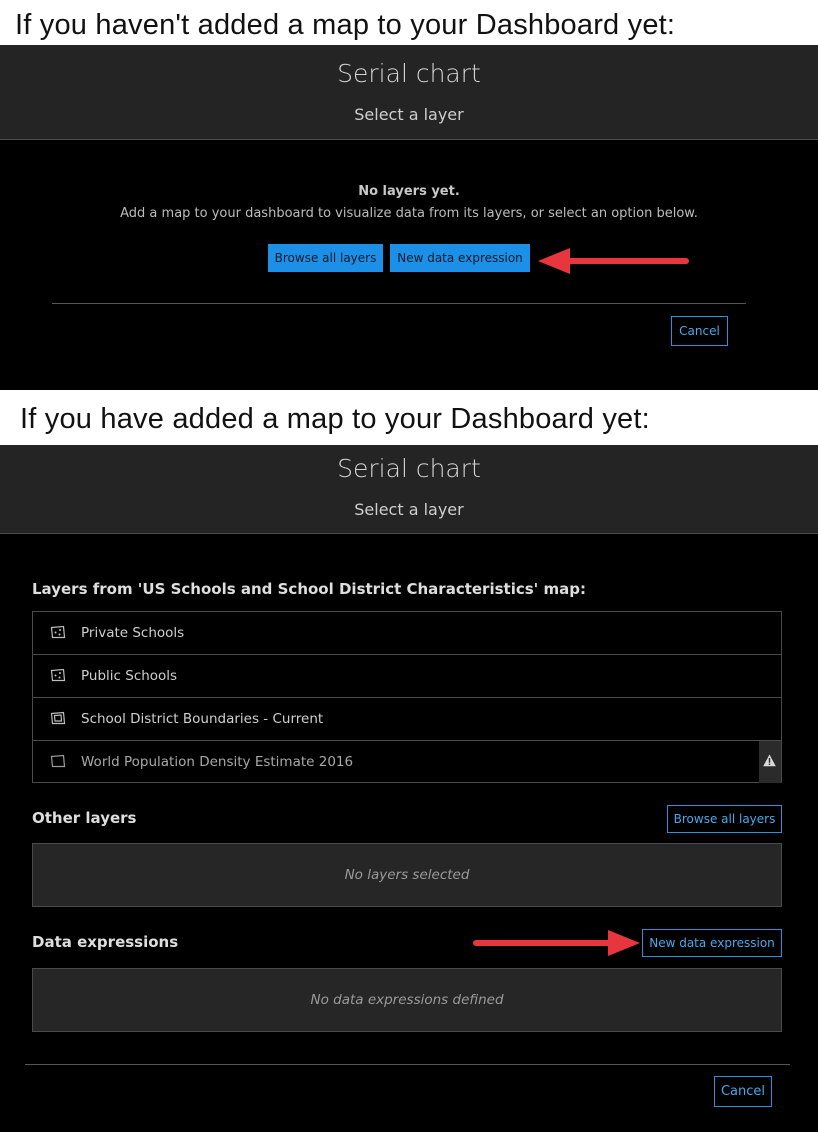 The height and width of the screenshot is (1132, 818). I want to click on layer-label: World Population Density Estimate 2016, so click(217, 762).